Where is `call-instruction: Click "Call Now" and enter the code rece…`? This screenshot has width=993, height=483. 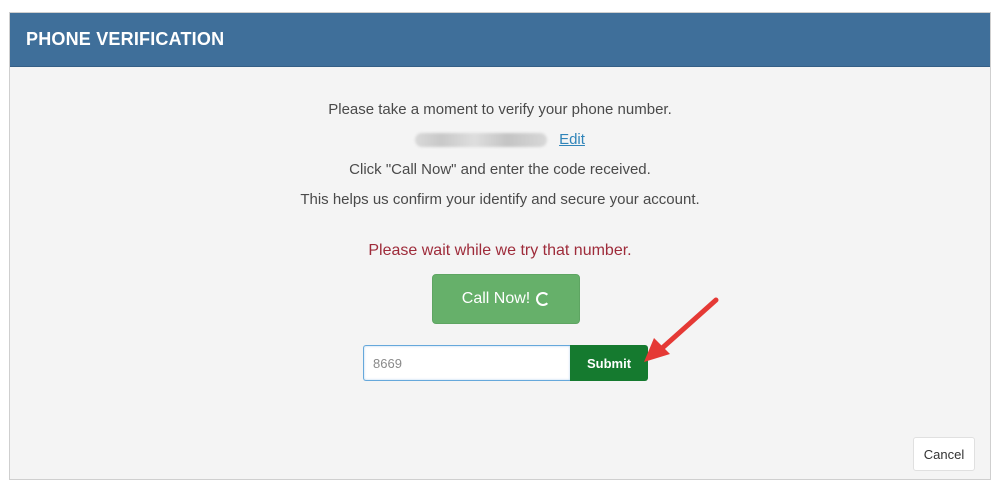
call-instruction: Click "Call Now" and enter the code rece… is located at coordinates (500, 169).